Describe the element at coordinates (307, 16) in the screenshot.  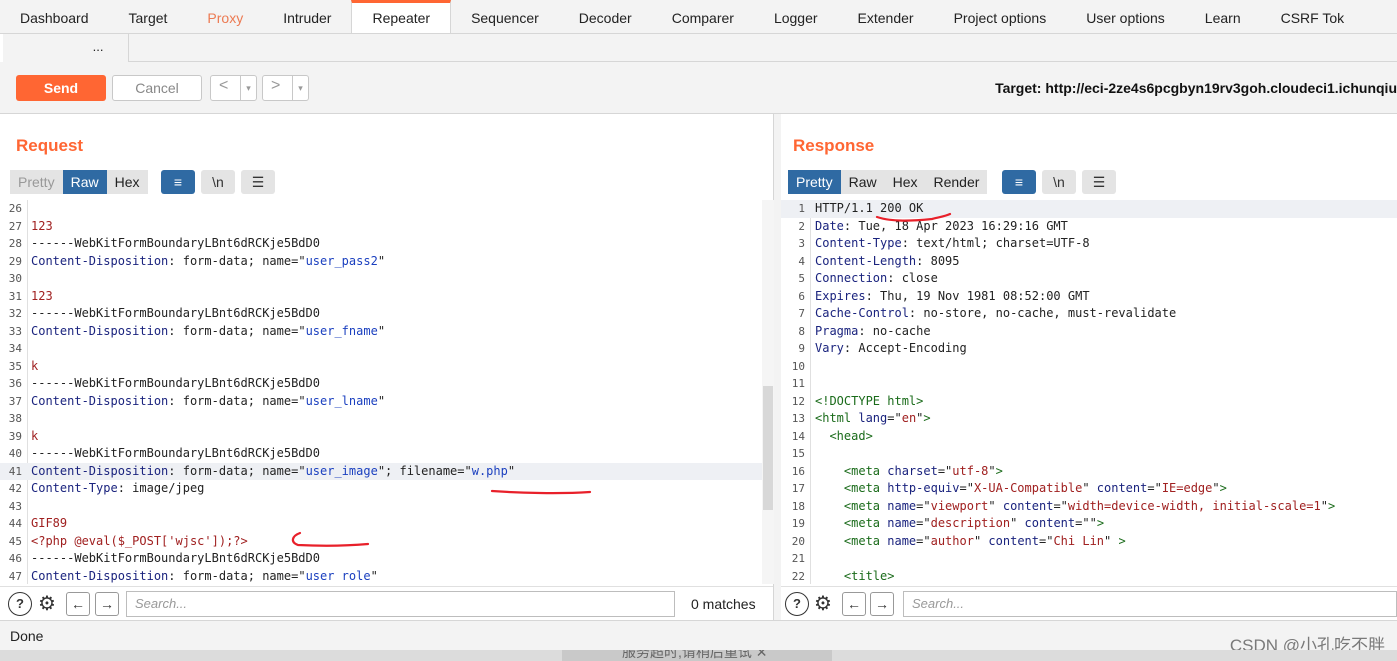
I see `tab-intruder: Intruder` at that location.